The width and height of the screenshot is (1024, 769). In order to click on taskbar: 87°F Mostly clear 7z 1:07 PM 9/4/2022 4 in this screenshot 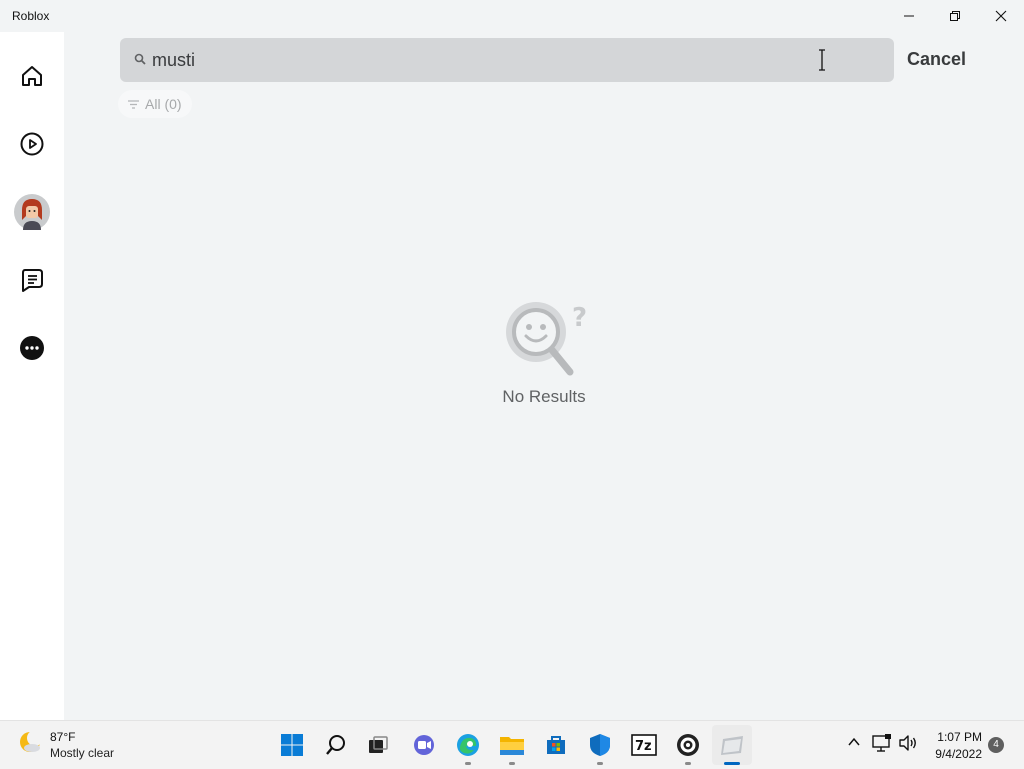, I will do `click(512, 744)`.